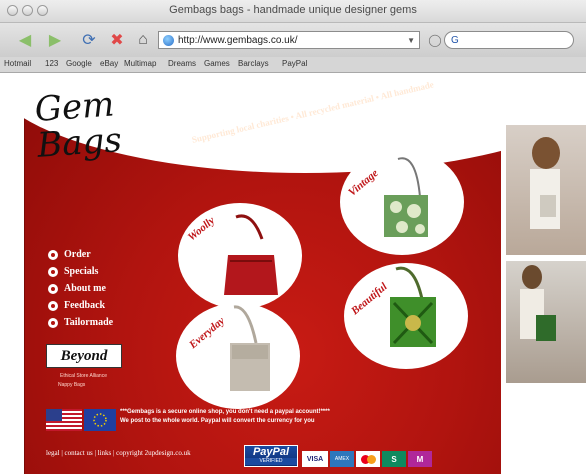 This screenshot has width=586, height=474. What do you see at coordinates (64, 420) in the screenshot?
I see `us-flag-icon` at bounding box center [64, 420].